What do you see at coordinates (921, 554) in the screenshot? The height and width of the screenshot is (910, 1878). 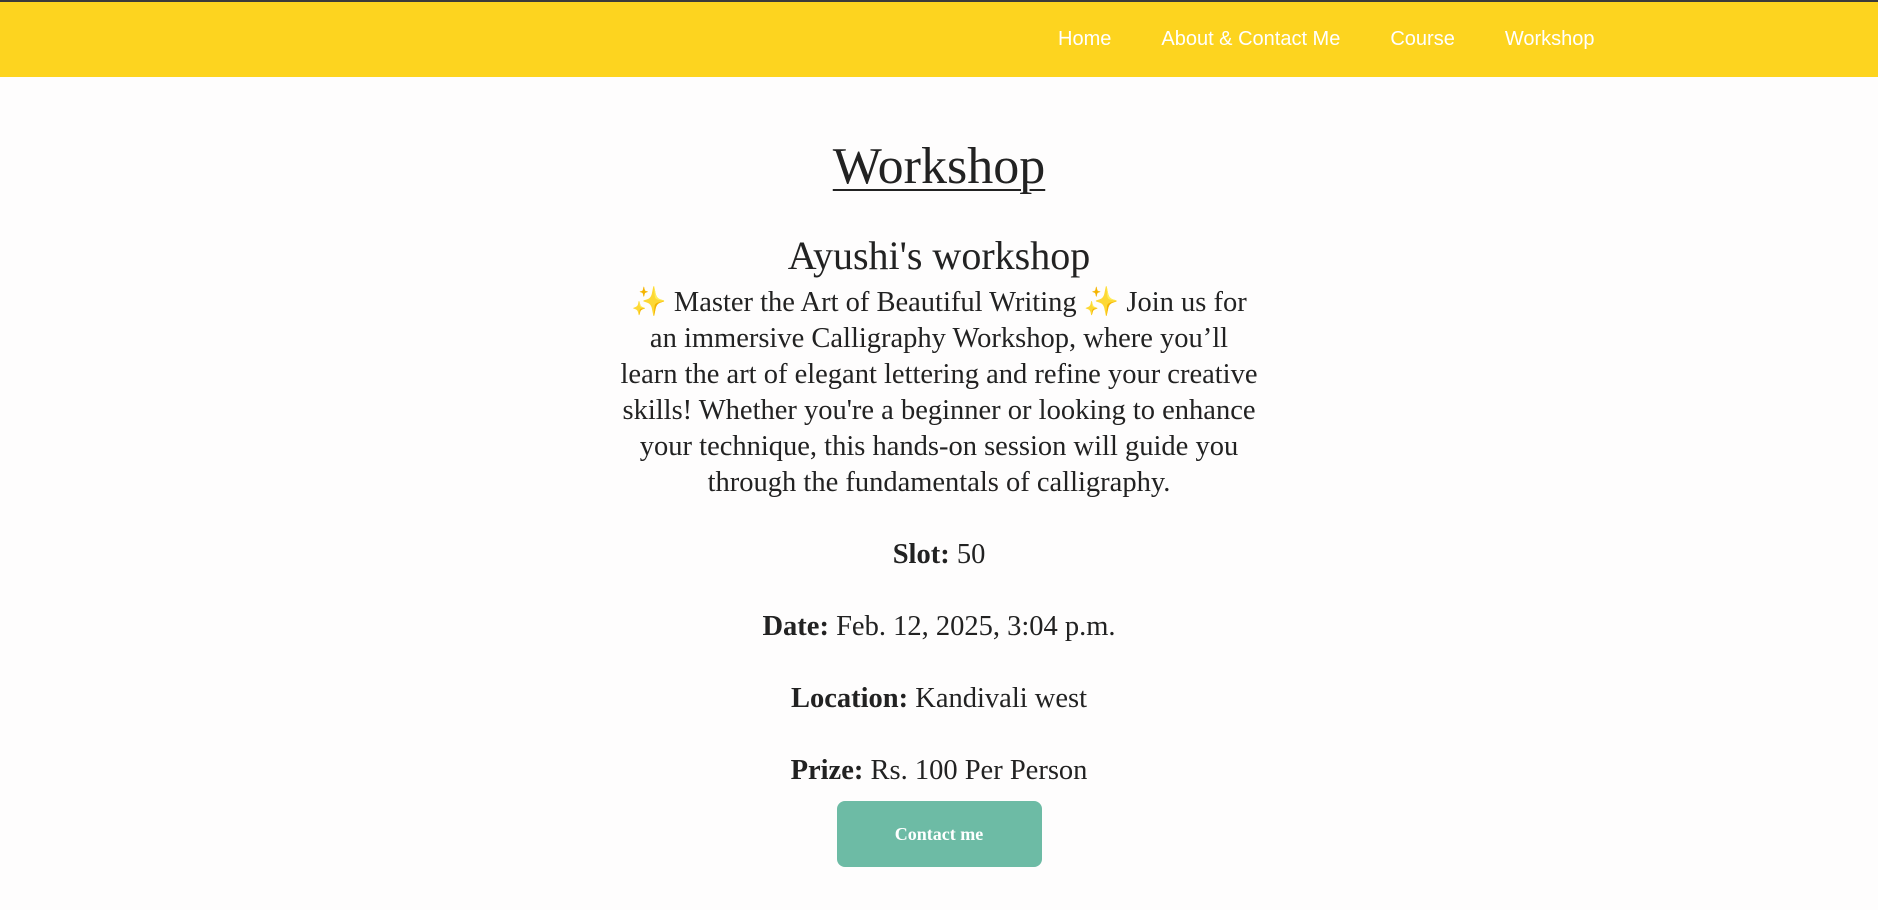 I see `slot-label: Slot:` at bounding box center [921, 554].